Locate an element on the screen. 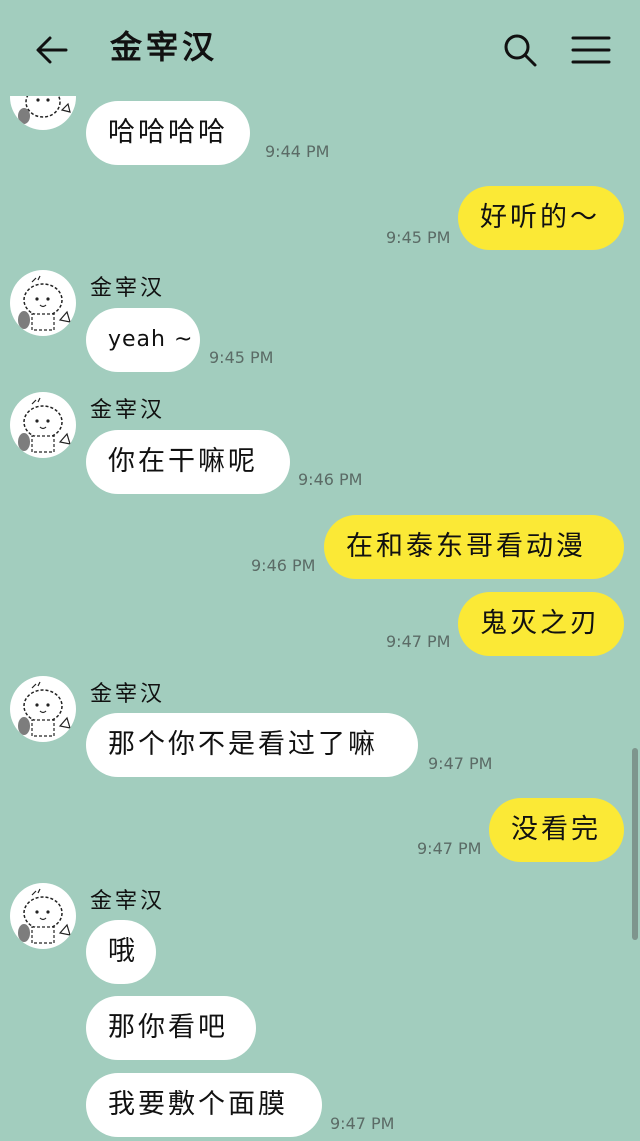  menu-button is located at coordinates (591, 50).